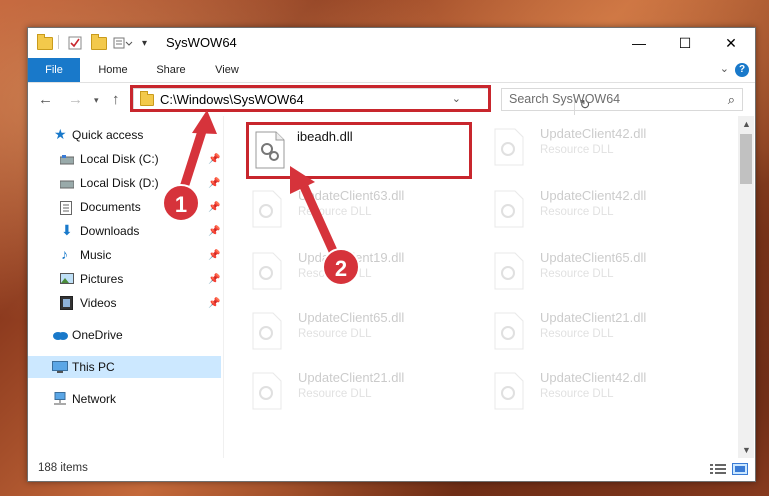  I want to click on large-icons-view-icon, so click(740, 469).